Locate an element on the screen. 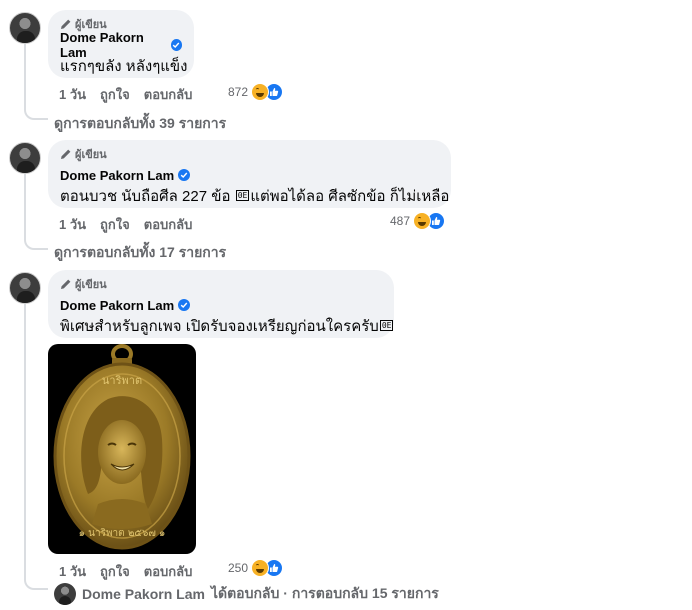 The image size is (692, 610). medal-inscription-top: นาริพาต is located at coordinates (122, 380).